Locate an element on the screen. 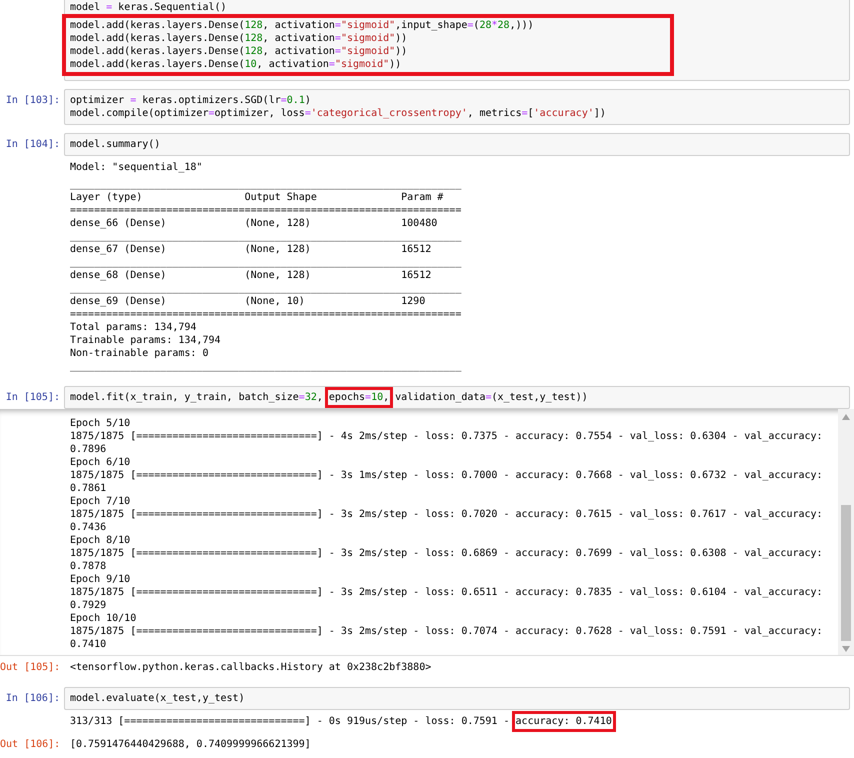  output-line: Epoch 5/10 is located at coordinates (101, 423).